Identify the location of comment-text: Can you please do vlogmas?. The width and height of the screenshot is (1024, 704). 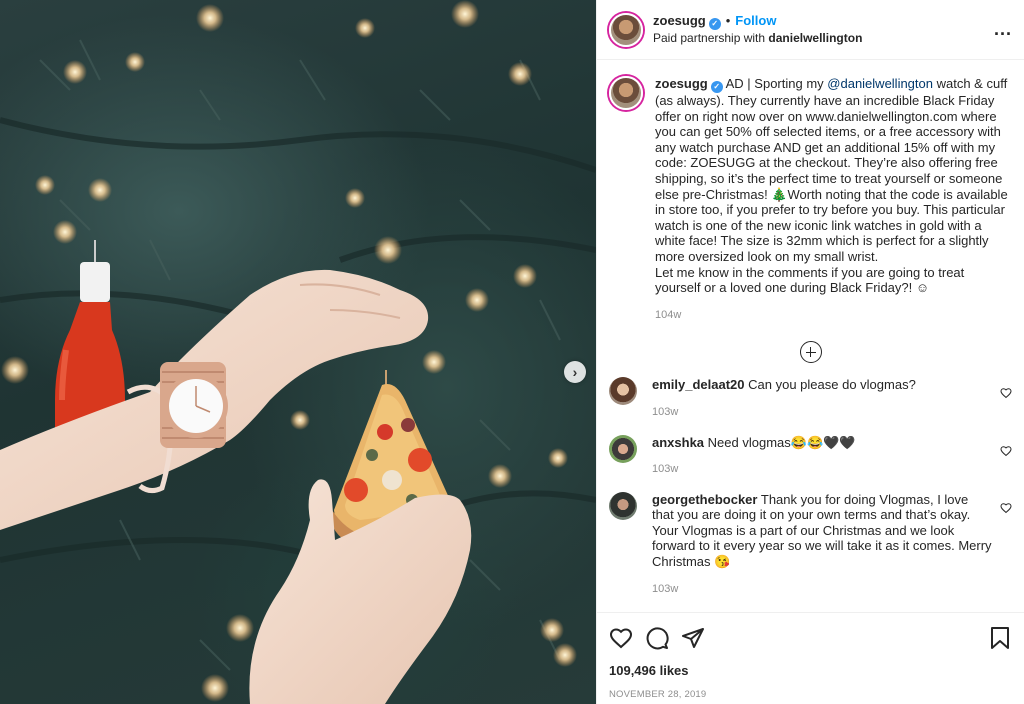
(832, 385).